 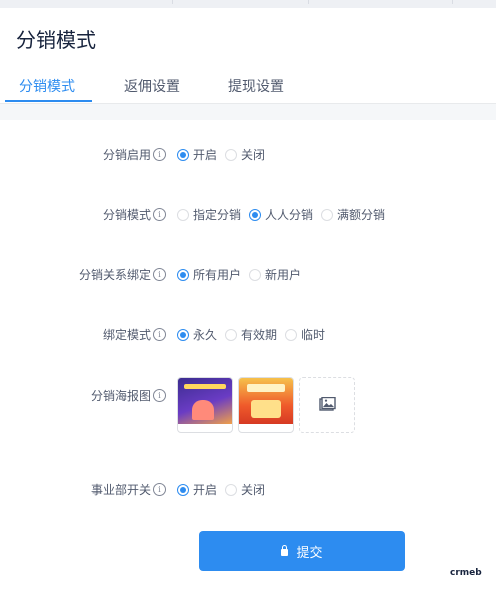 I want to click on bind-mode-radio-group: 永久 有效期 临时, so click(x=255, y=334).